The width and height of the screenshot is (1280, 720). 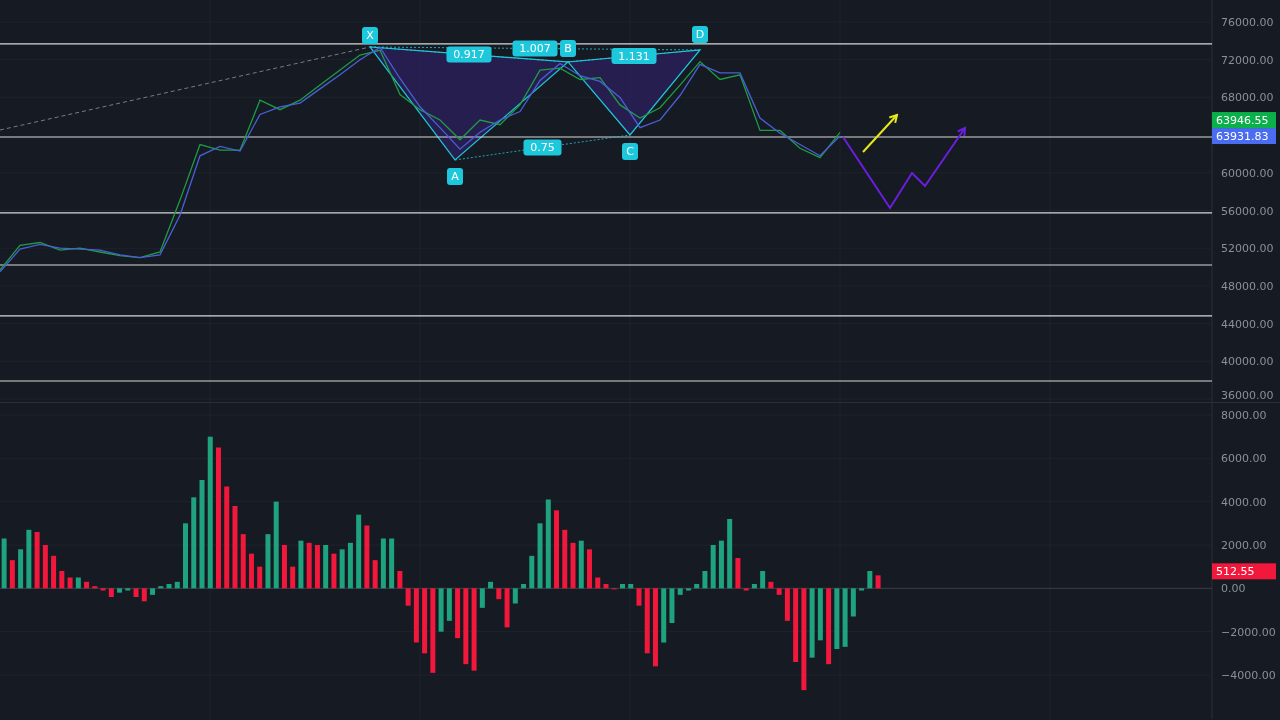 What do you see at coordinates (542, 147) in the screenshot?
I see `ratio-label: 0.75` at bounding box center [542, 147].